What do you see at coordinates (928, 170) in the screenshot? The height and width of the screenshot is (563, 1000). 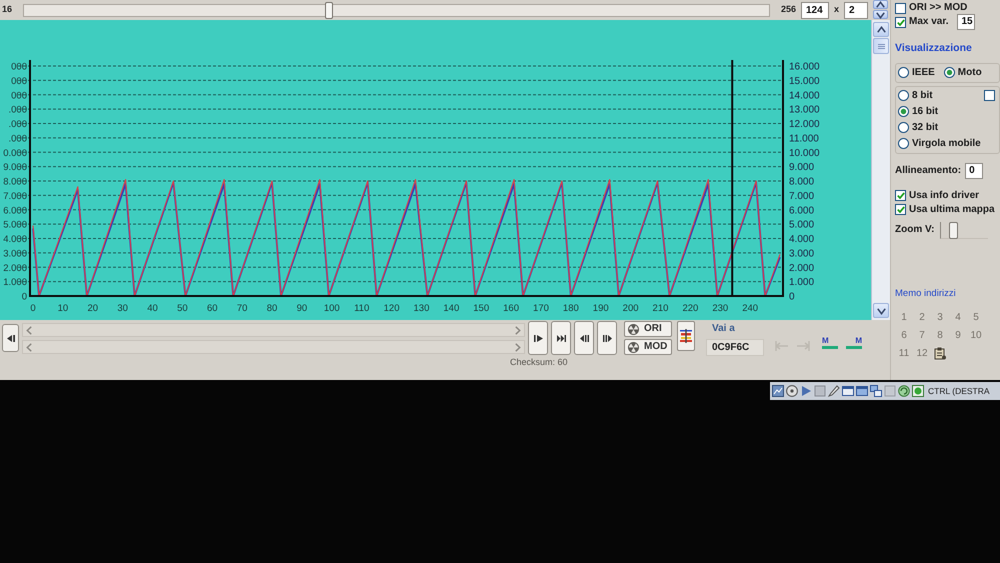 I see `field-label: Allineamento:` at bounding box center [928, 170].